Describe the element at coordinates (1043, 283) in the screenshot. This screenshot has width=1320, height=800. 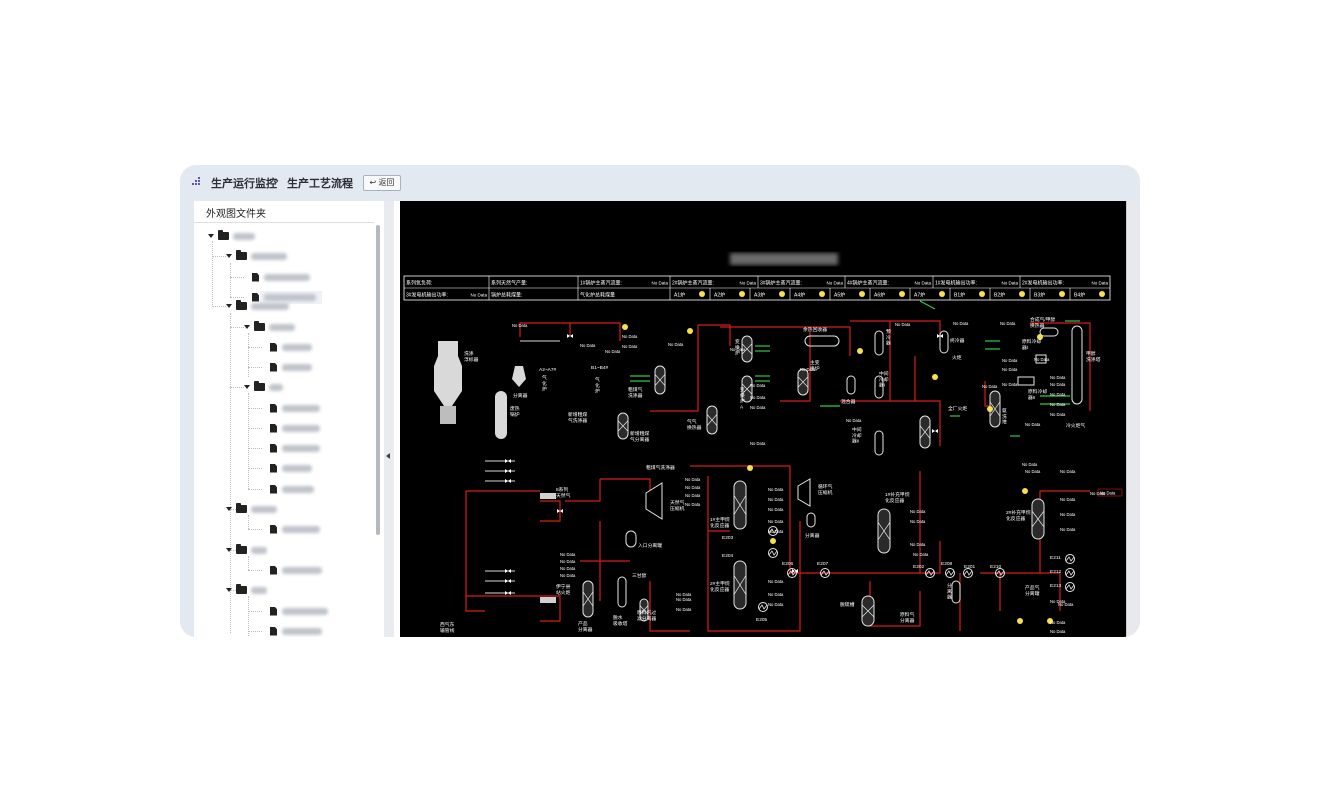
I see `status-label: 2#发电机输出功率:` at that location.